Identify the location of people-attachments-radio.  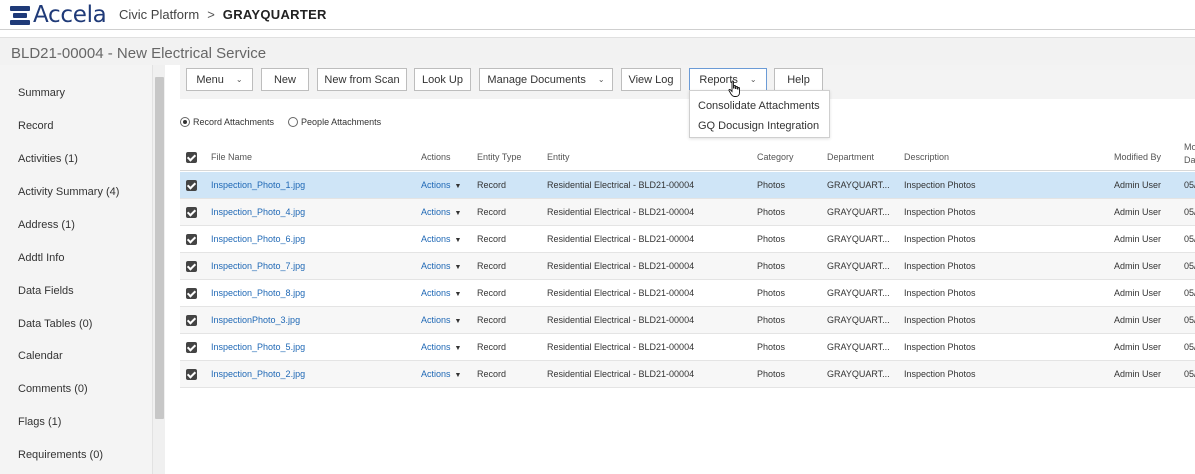
(293, 122).